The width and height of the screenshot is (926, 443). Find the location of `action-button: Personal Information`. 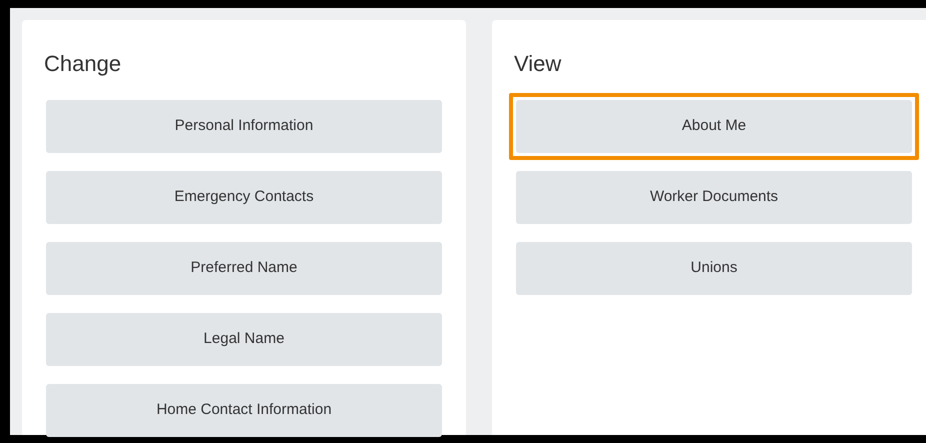

action-button: Personal Information is located at coordinates (244, 126).